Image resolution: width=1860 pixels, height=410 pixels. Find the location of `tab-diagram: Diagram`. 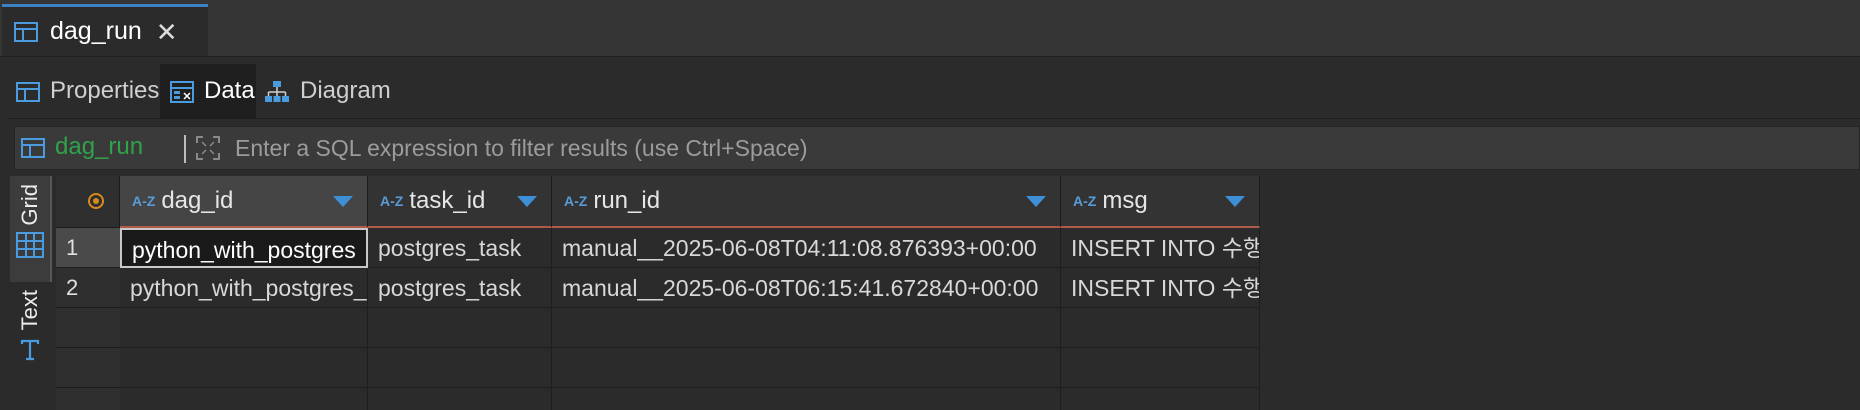

tab-diagram: Diagram is located at coordinates (334, 91).